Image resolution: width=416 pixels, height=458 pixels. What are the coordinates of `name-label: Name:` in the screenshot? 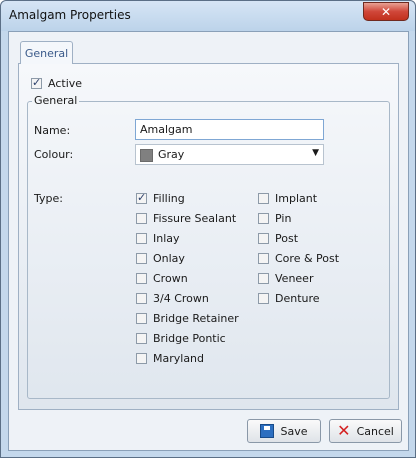 It's located at (52, 130).